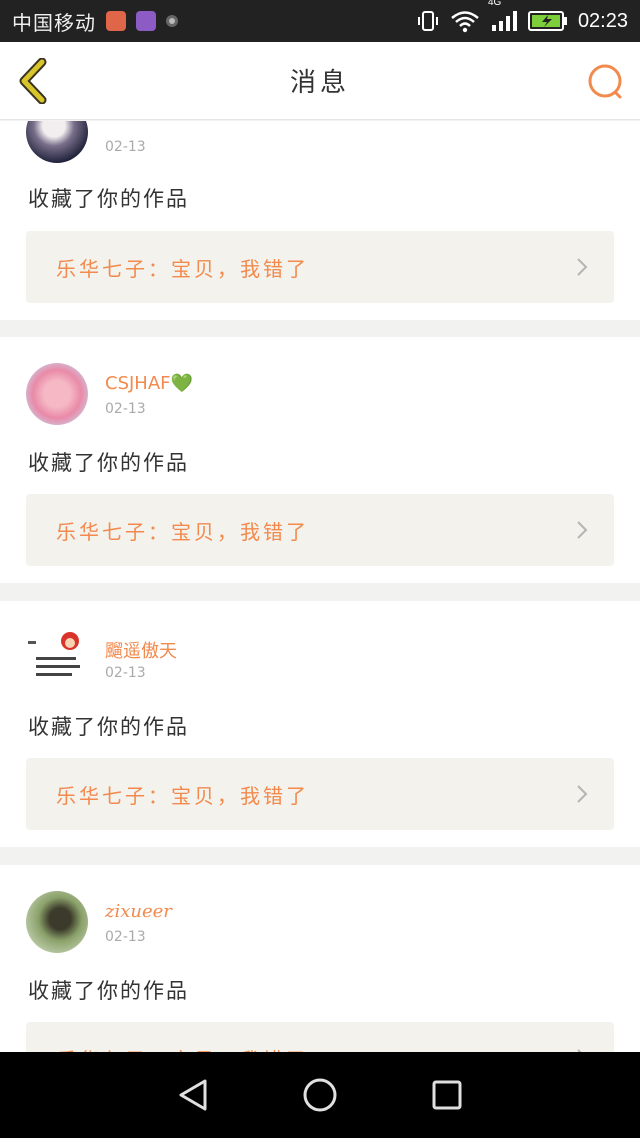 This screenshot has width=640, height=1138. I want to click on search-button, so click(606, 82).